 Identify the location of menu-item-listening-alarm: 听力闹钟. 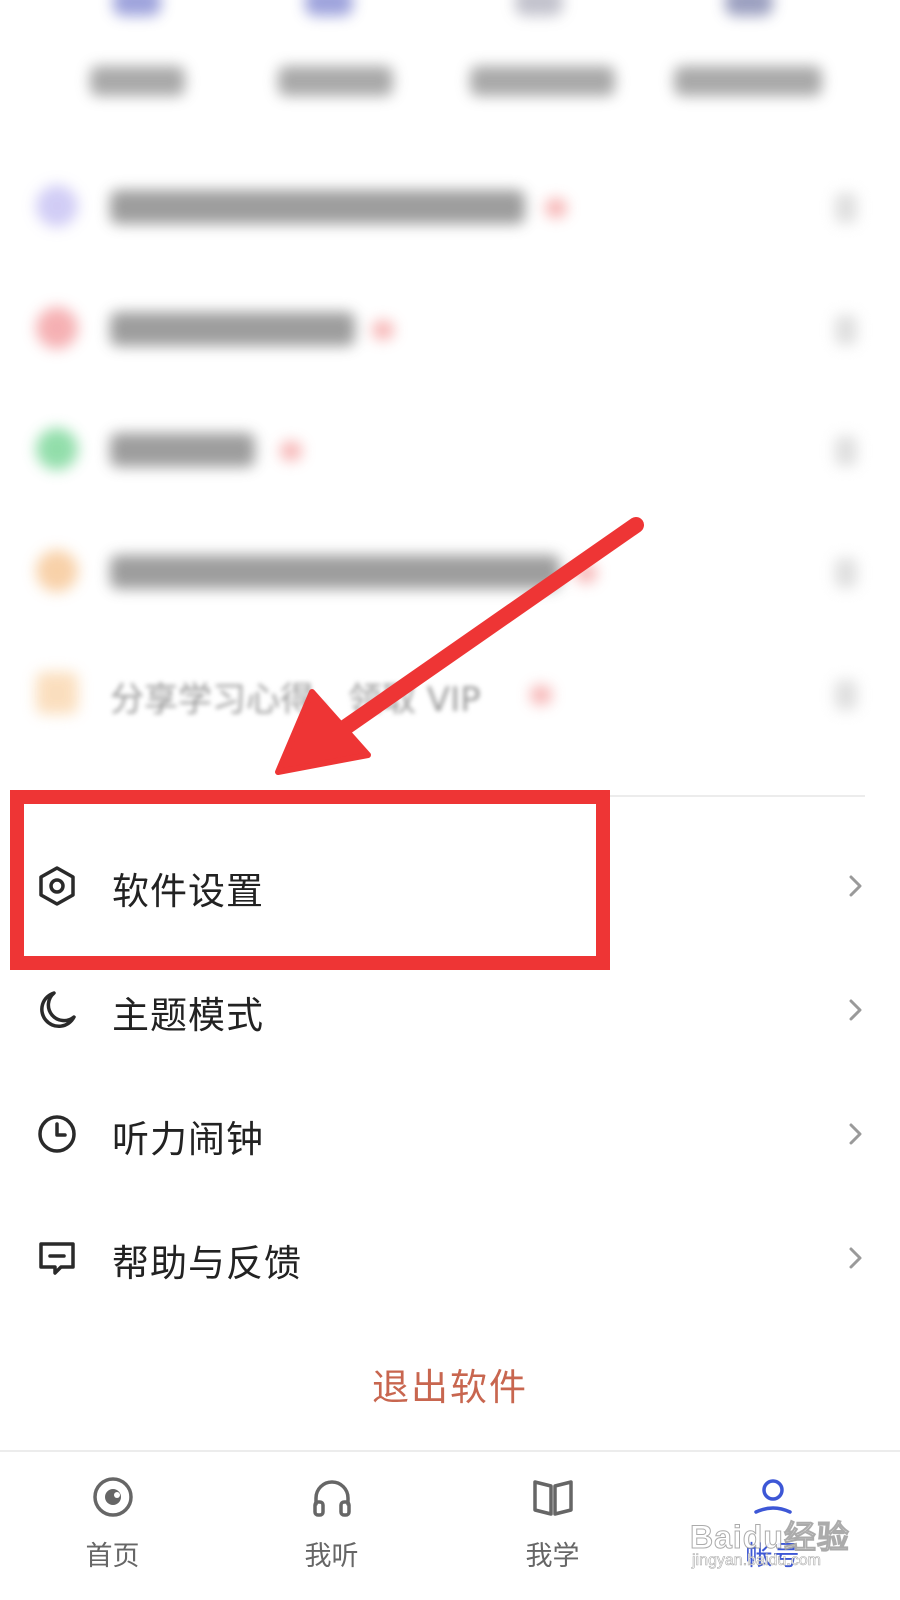
(450, 1133).